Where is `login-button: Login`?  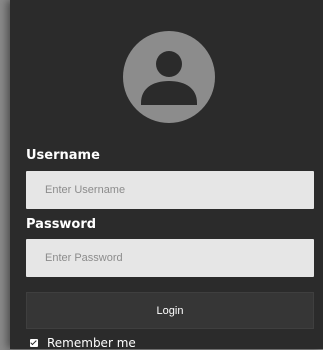
login-button: Login is located at coordinates (170, 310).